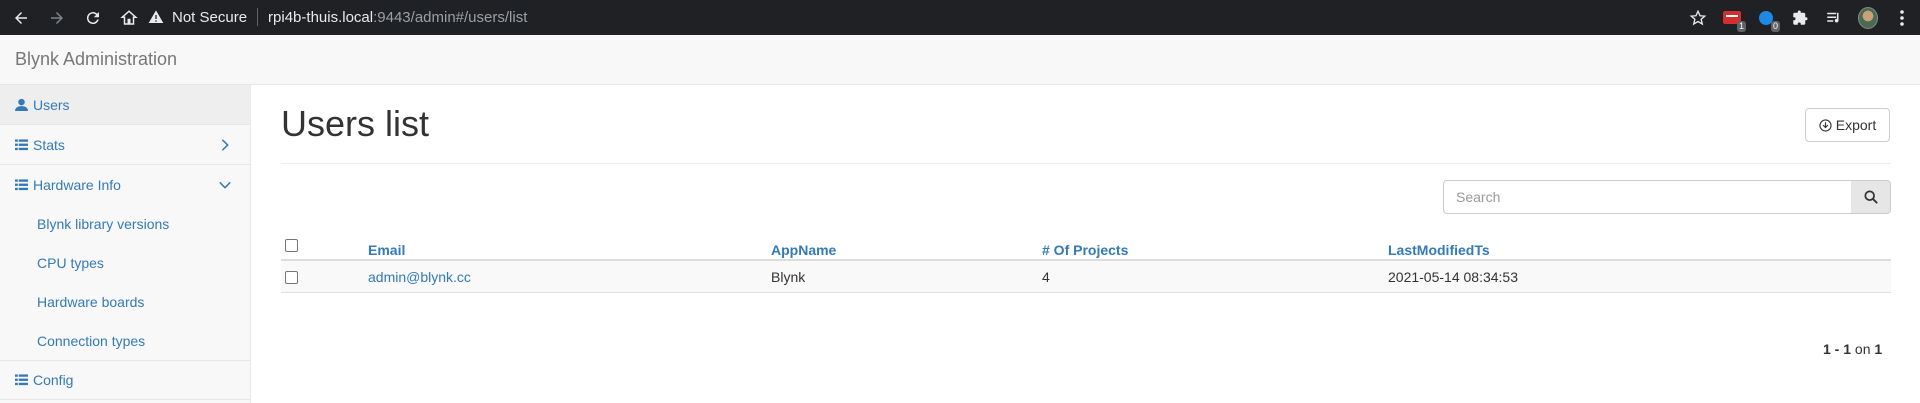 This screenshot has height=403, width=1920. What do you see at coordinates (291, 277) in the screenshot?
I see `row-checkbox` at bounding box center [291, 277].